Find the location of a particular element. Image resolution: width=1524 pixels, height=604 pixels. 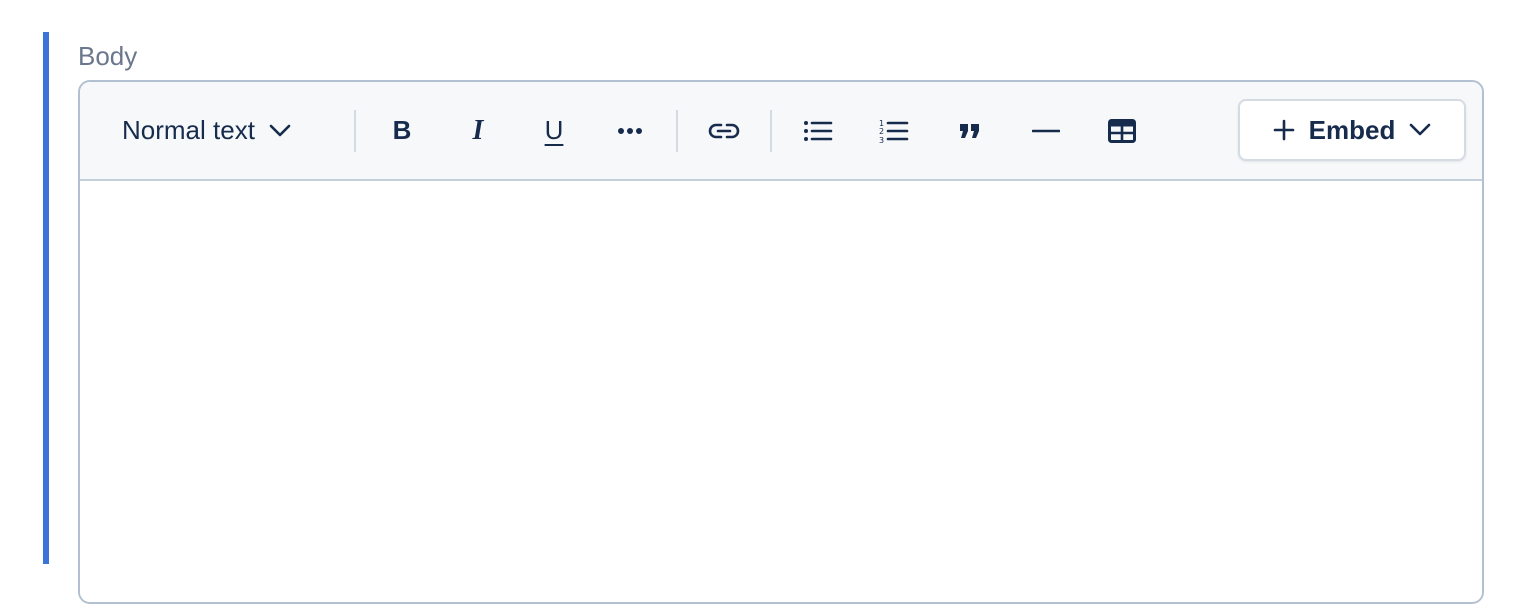

link-icon is located at coordinates (724, 131).